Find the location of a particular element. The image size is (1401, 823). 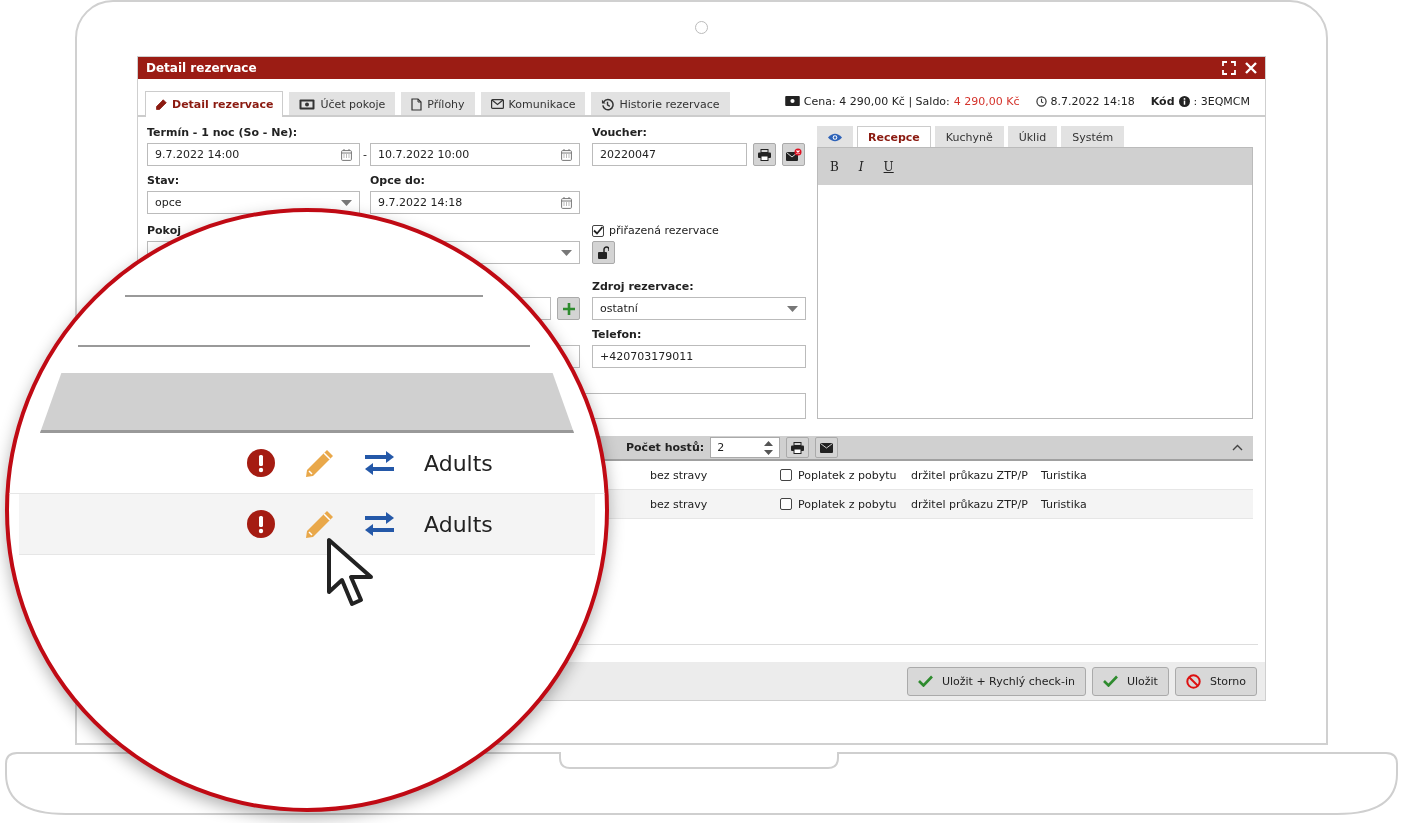

note-tab: Kuchyně is located at coordinates (969, 136).